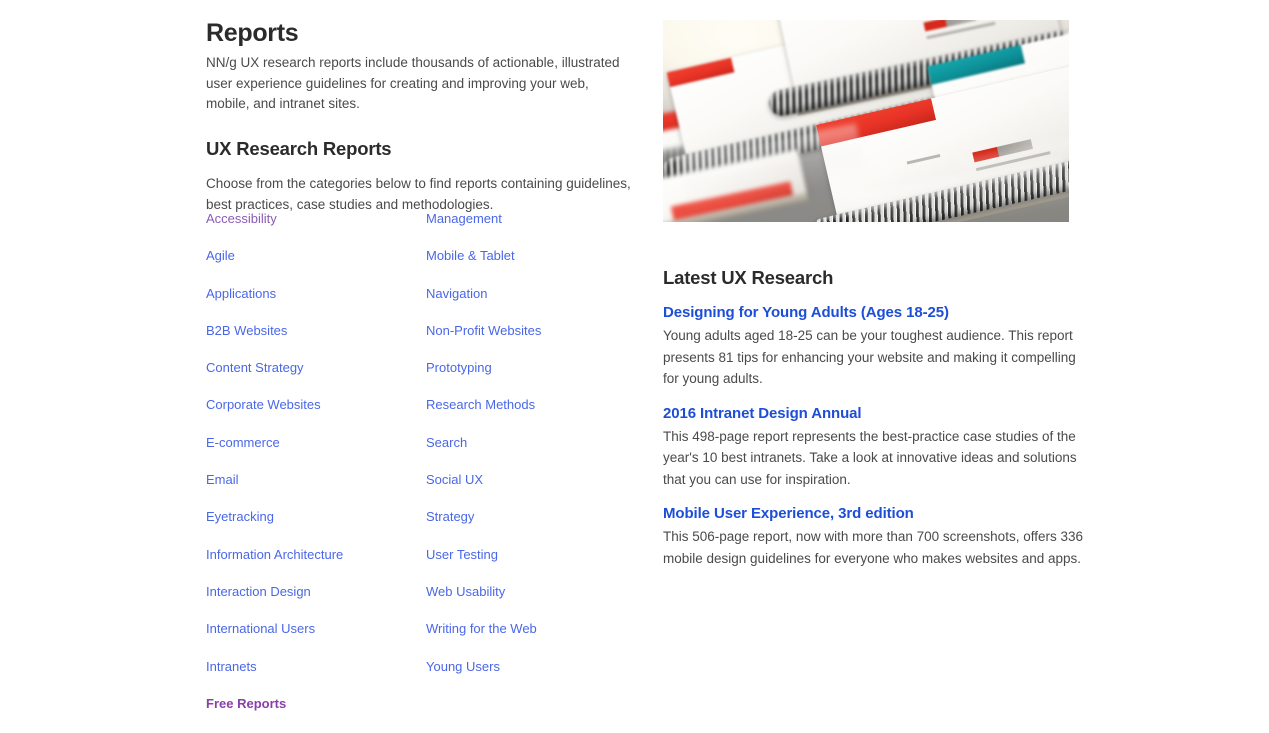 The image size is (1269, 733). I want to click on latest-research-title-link: Mobile User Experience, 3rd edition, so click(866, 514).